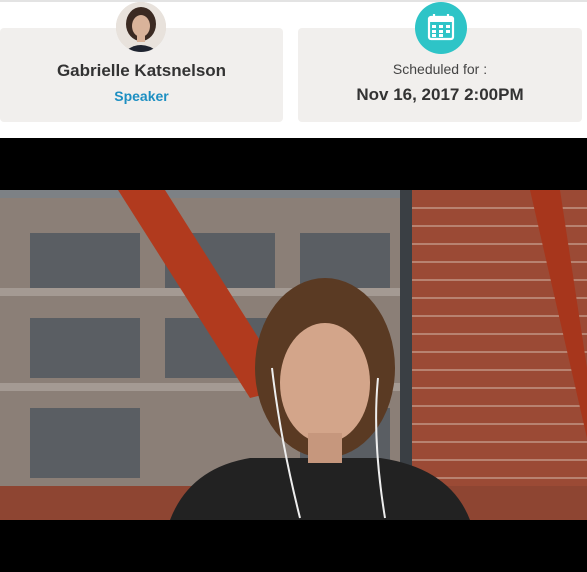 The width and height of the screenshot is (587, 572). Describe the element at coordinates (141, 96) in the screenshot. I see `speaker-role-link: Speaker` at that location.